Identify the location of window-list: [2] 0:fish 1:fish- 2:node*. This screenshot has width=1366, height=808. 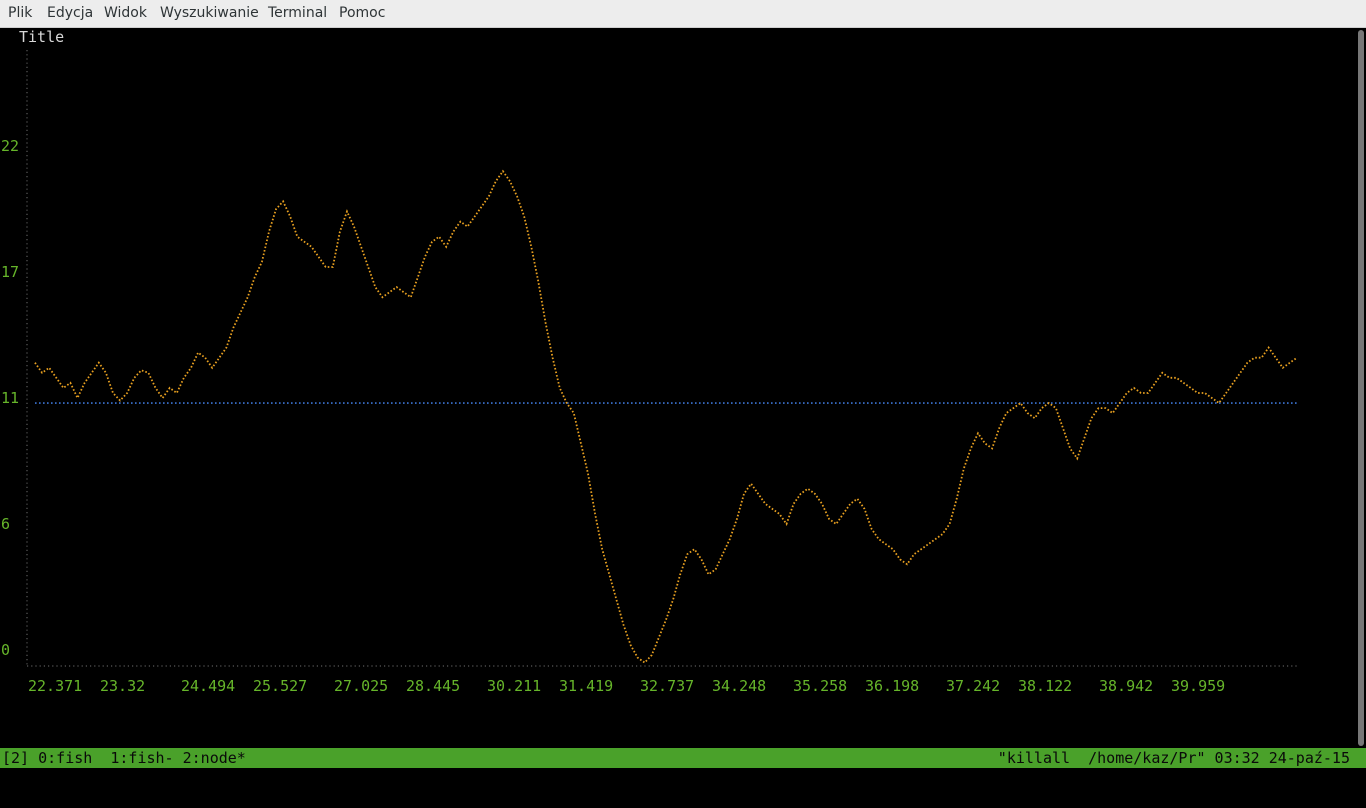
(124, 758).